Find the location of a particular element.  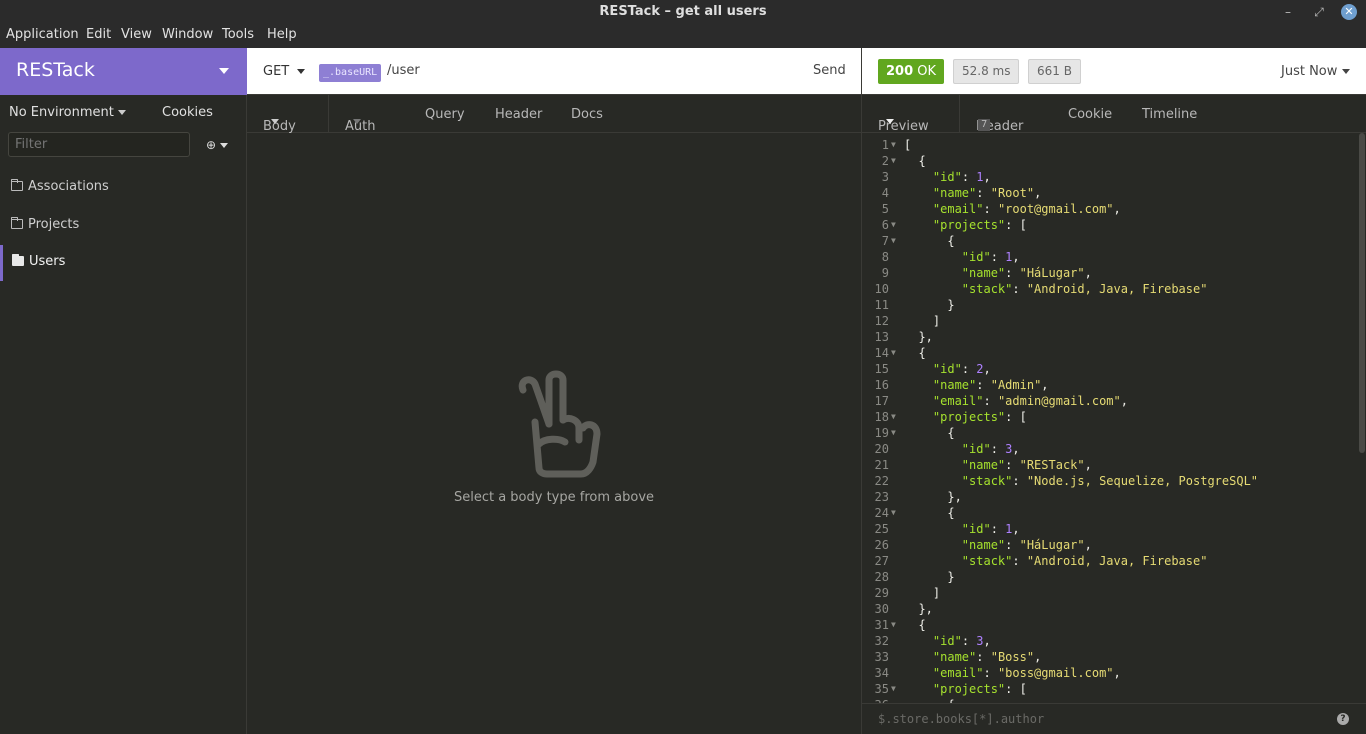

code-line: 20 "id": 3, is located at coordinates (1112, 449).